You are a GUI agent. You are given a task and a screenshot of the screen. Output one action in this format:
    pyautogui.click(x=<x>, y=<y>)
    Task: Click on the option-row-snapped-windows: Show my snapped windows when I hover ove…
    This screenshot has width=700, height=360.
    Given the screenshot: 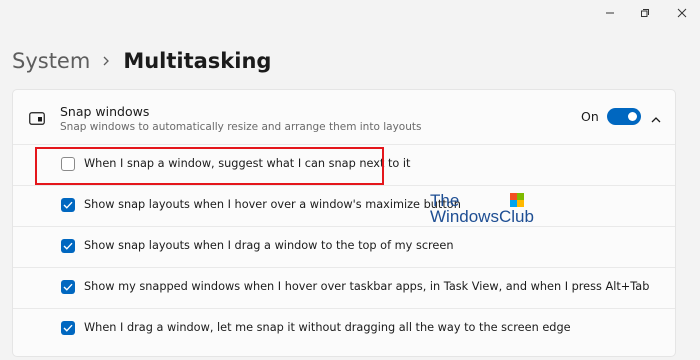 What is the action you would take?
    pyautogui.click(x=344, y=288)
    